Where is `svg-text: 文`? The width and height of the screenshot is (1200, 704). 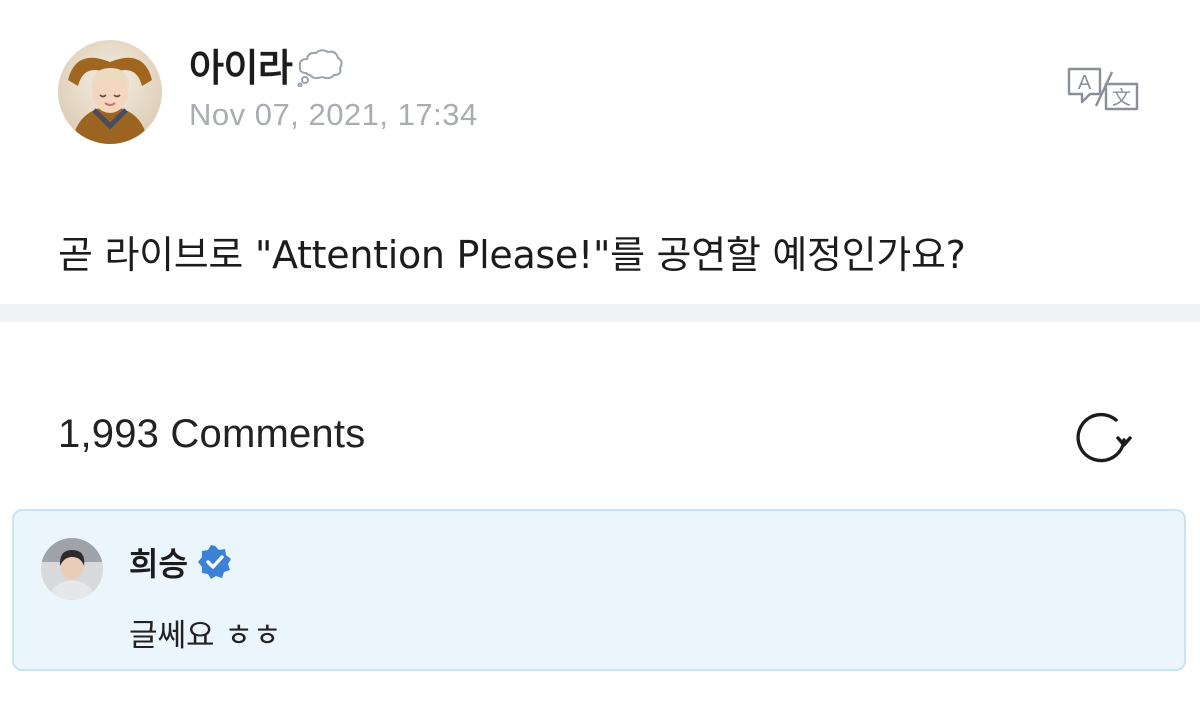
svg-text: 文 is located at coordinates (1121, 98).